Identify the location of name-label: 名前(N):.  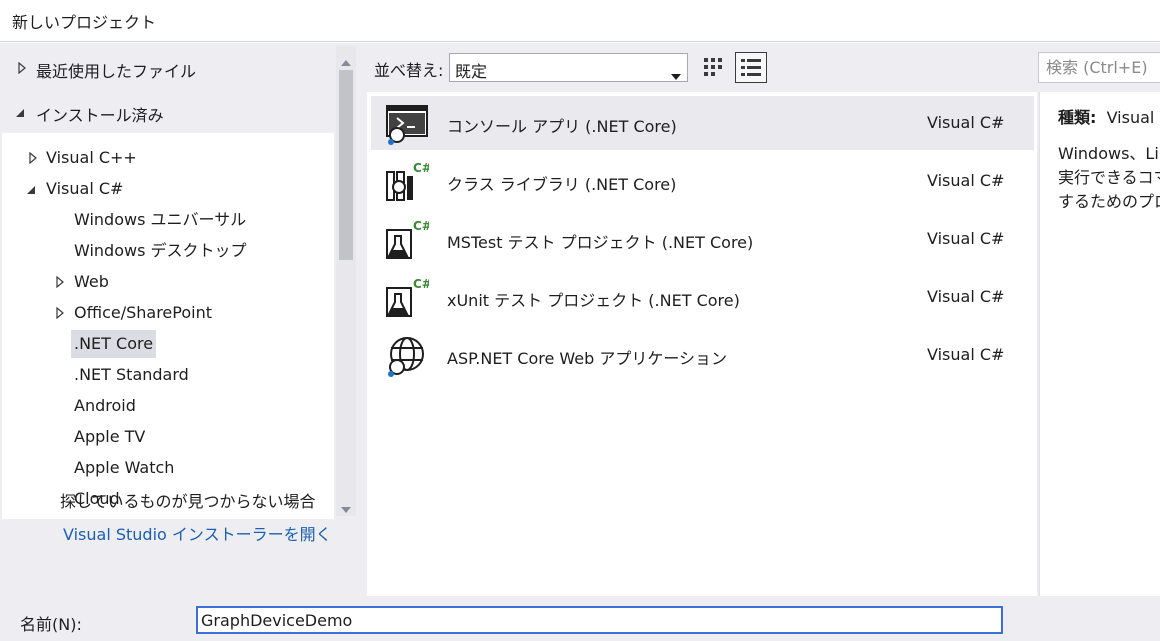
(51, 624).